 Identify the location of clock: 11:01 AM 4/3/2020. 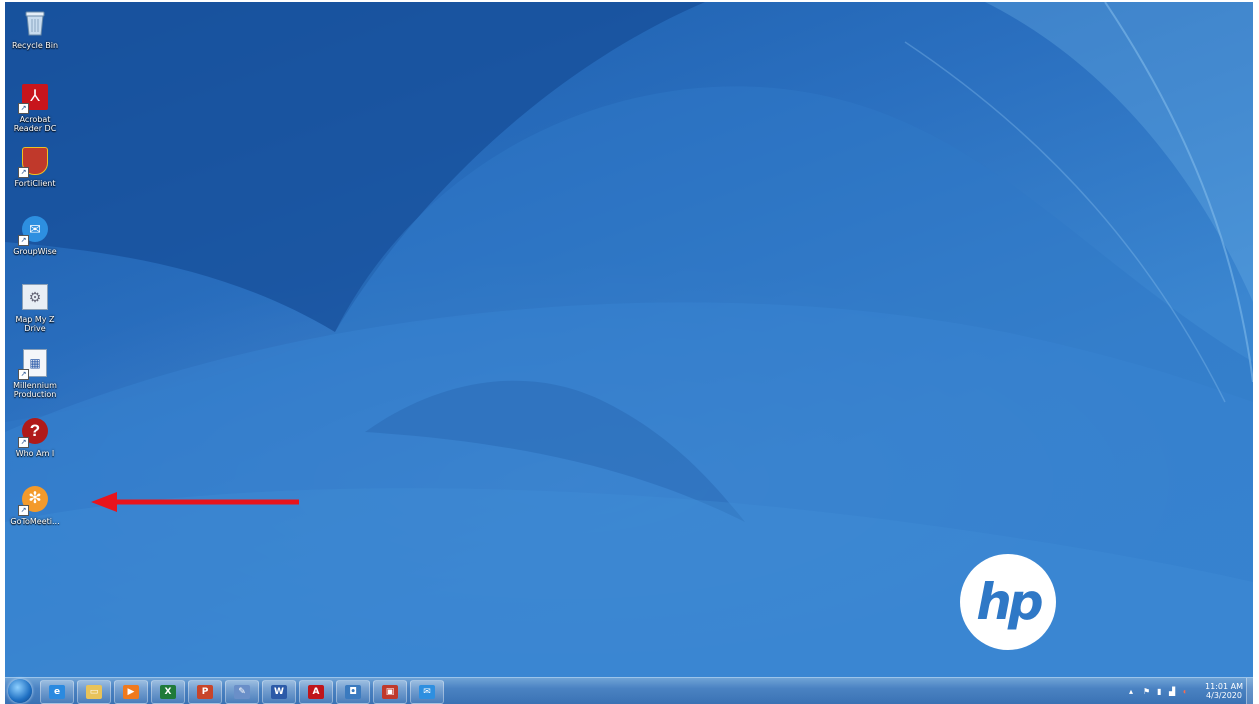
(1224, 691).